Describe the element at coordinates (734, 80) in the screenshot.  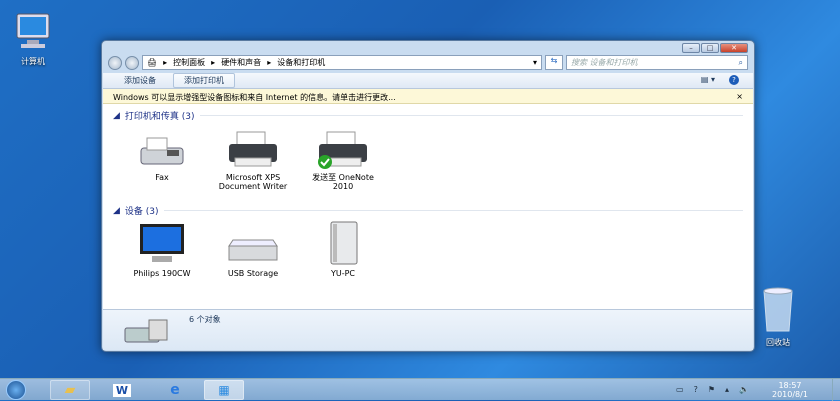
I see `help-icon: ?` at that location.